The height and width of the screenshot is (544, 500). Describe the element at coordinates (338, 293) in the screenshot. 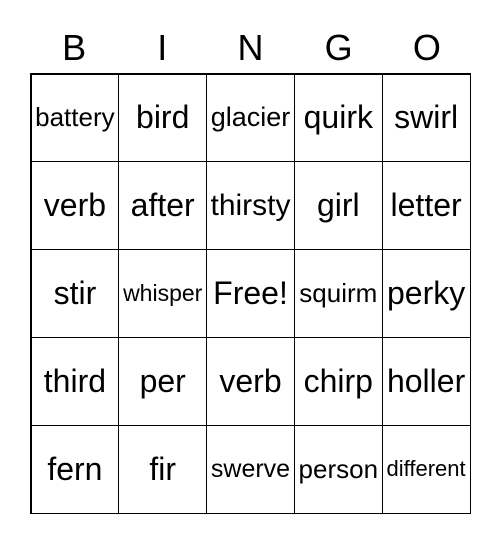

I see `bingo-cell: squirm` at that location.